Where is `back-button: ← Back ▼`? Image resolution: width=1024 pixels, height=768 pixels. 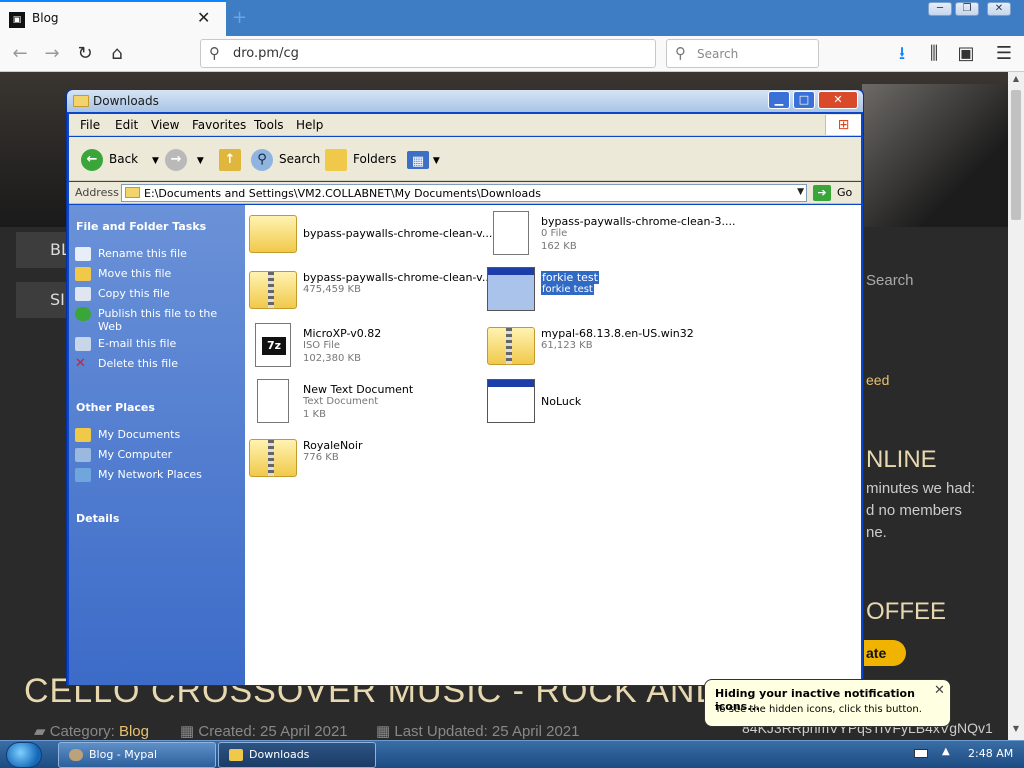
back-button: ← Back ▼ is located at coordinates (120, 159).